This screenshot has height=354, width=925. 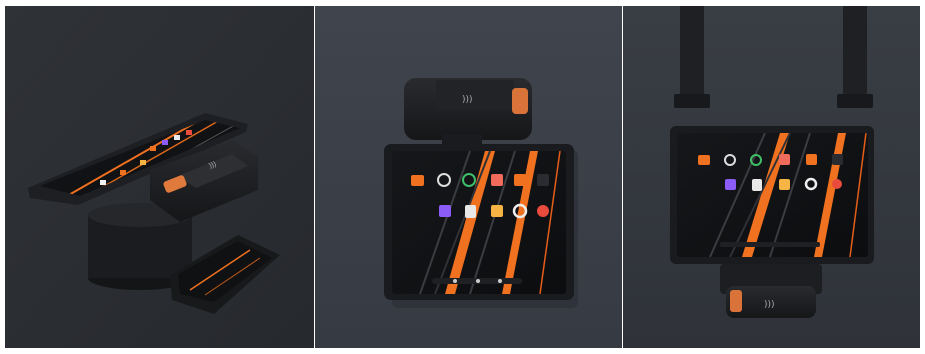 I want to click on video-icon, so click(x=445, y=211).